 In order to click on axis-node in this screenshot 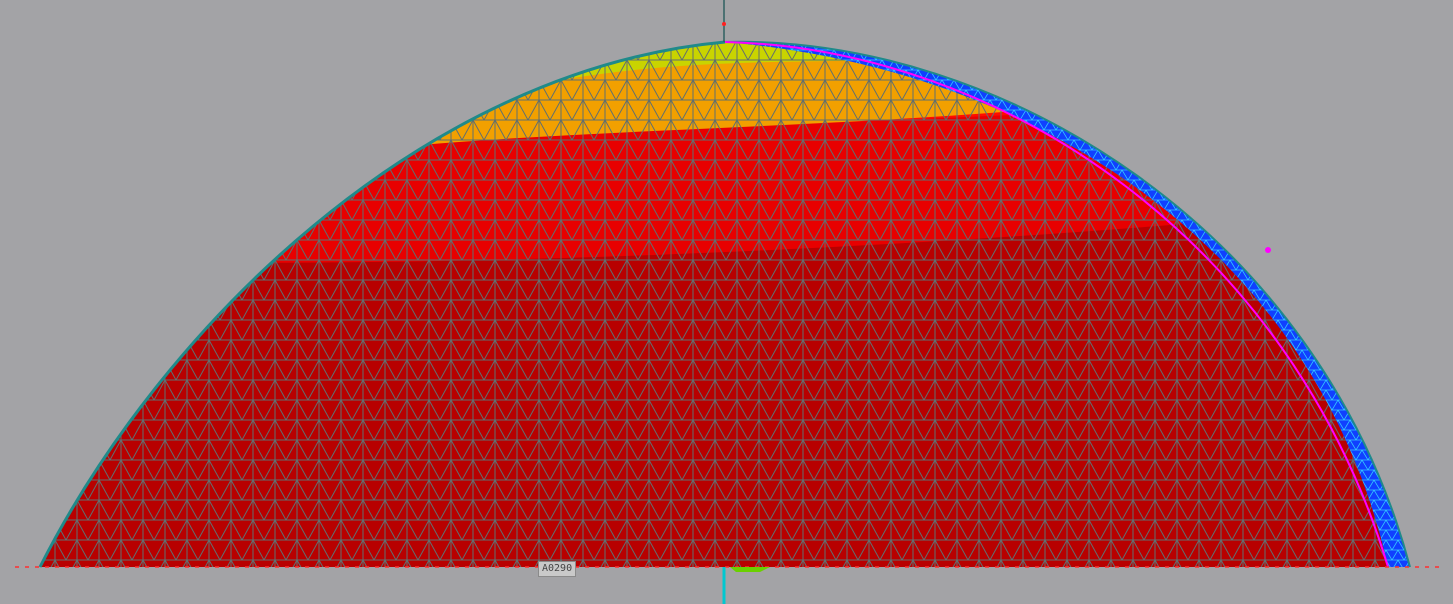, I will do `click(724, 24)`.